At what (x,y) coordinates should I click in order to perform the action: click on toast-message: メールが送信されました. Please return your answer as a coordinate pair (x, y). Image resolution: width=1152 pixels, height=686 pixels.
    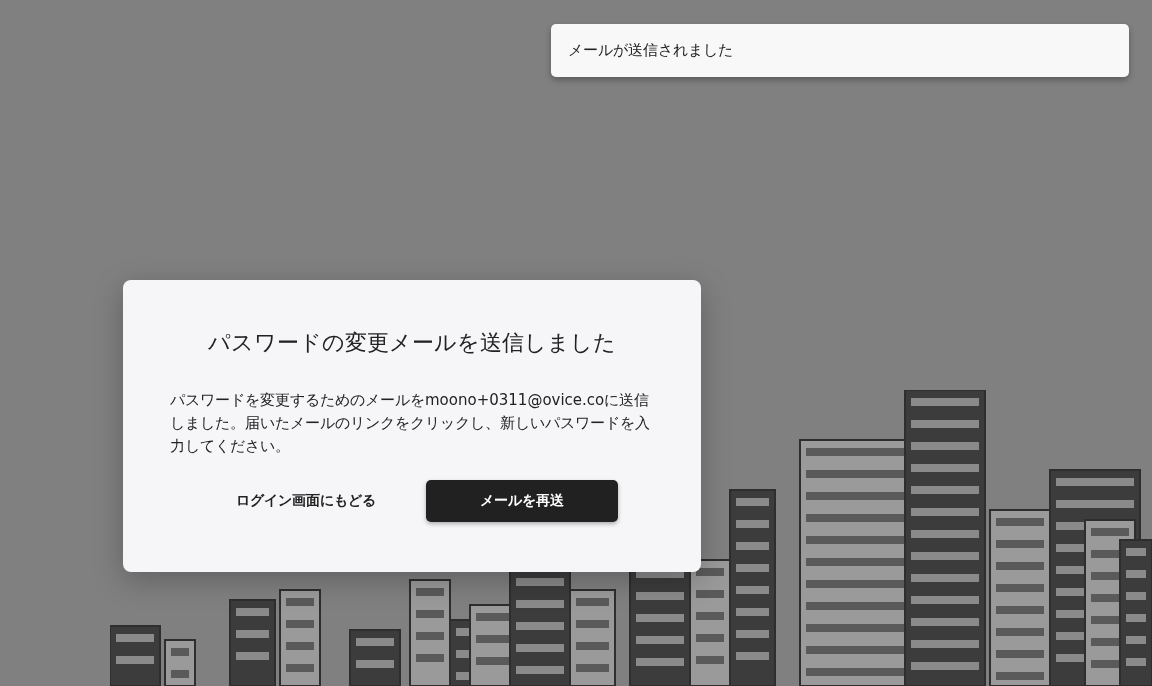
    Looking at the image, I should click on (650, 50).